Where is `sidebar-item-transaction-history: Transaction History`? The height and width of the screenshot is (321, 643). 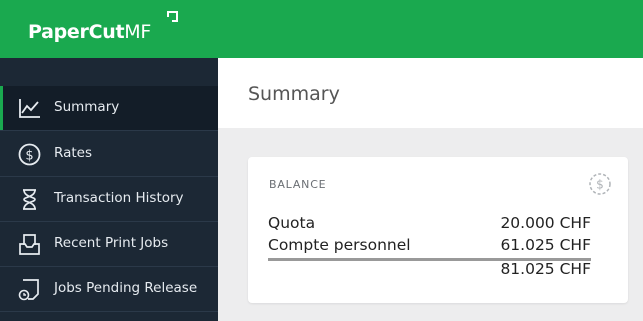
sidebar-item-transaction-history: Transaction History is located at coordinates (109, 199).